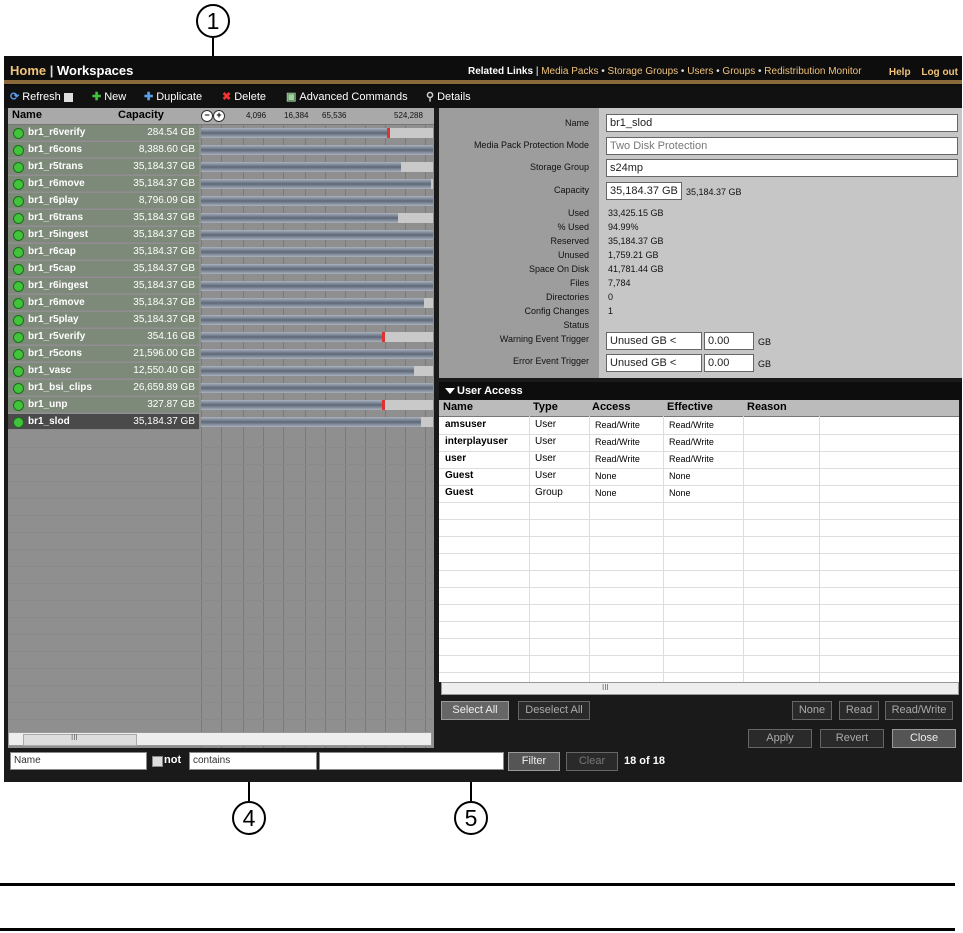  Describe the element at coordinates (173, 760) in the screenshot. I see `not-label: not` at that location.